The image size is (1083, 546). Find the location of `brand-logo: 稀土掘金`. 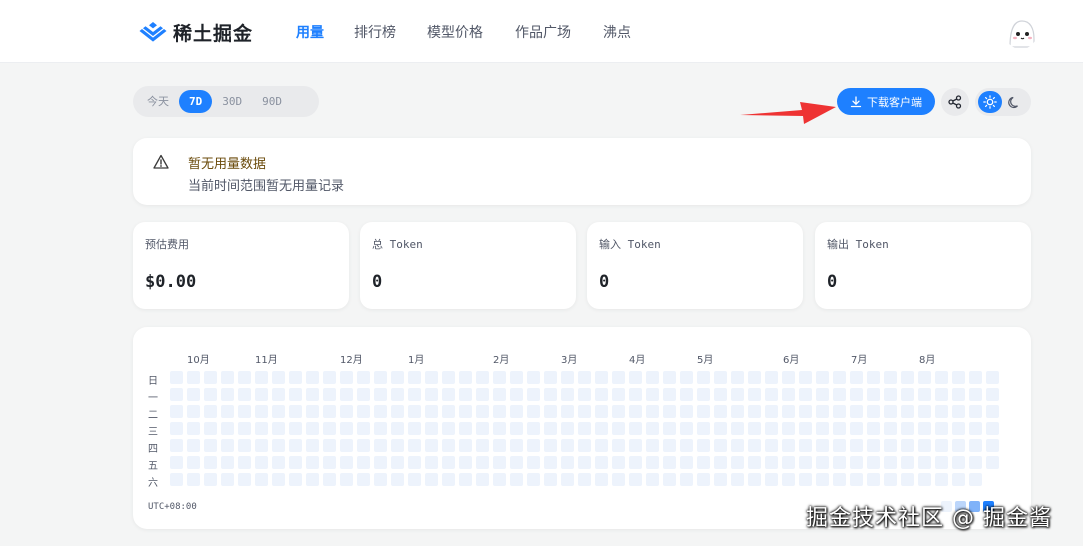

brand-logo: 稀土掘金 is located at coordinates (196, 32).